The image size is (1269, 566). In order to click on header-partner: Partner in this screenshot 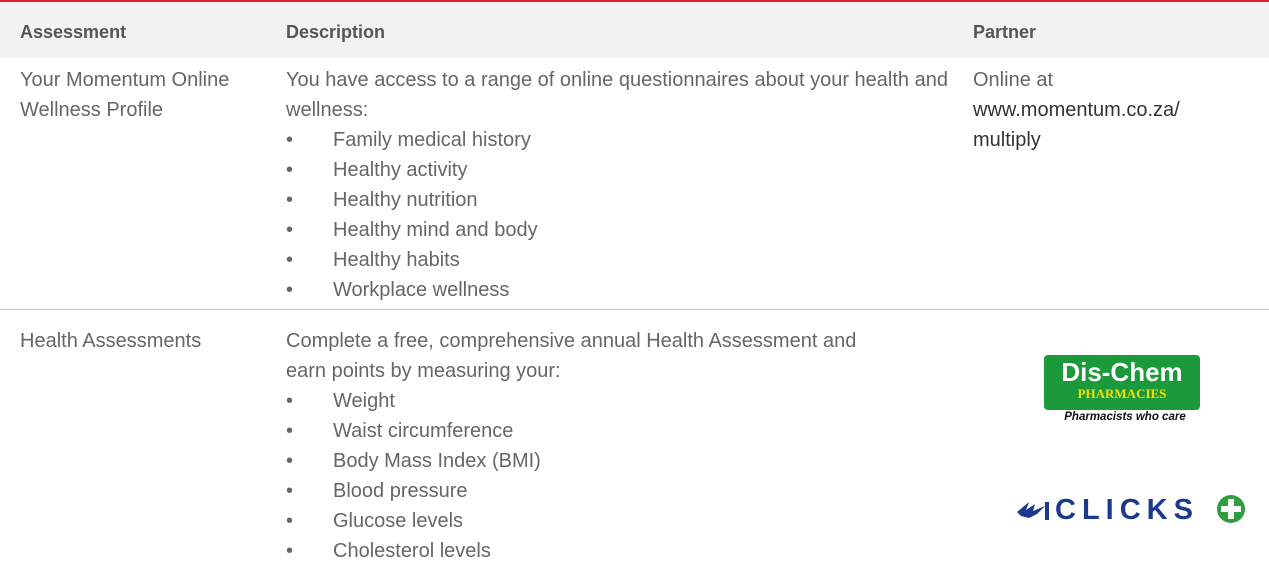, I will do `click(1005, 32)`.